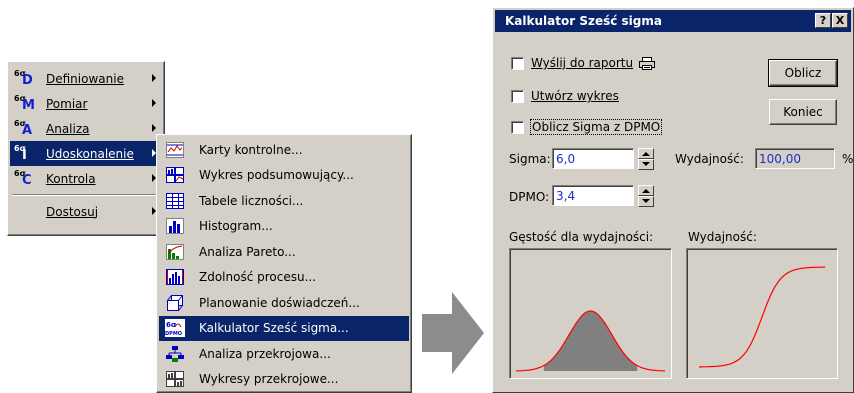 This screenshot has height=393, width=854. Describe the element at coordinates (596, 127) in the screenshot. I see `checkbox-label: Oblicz Sigma z DPMO` at that location.